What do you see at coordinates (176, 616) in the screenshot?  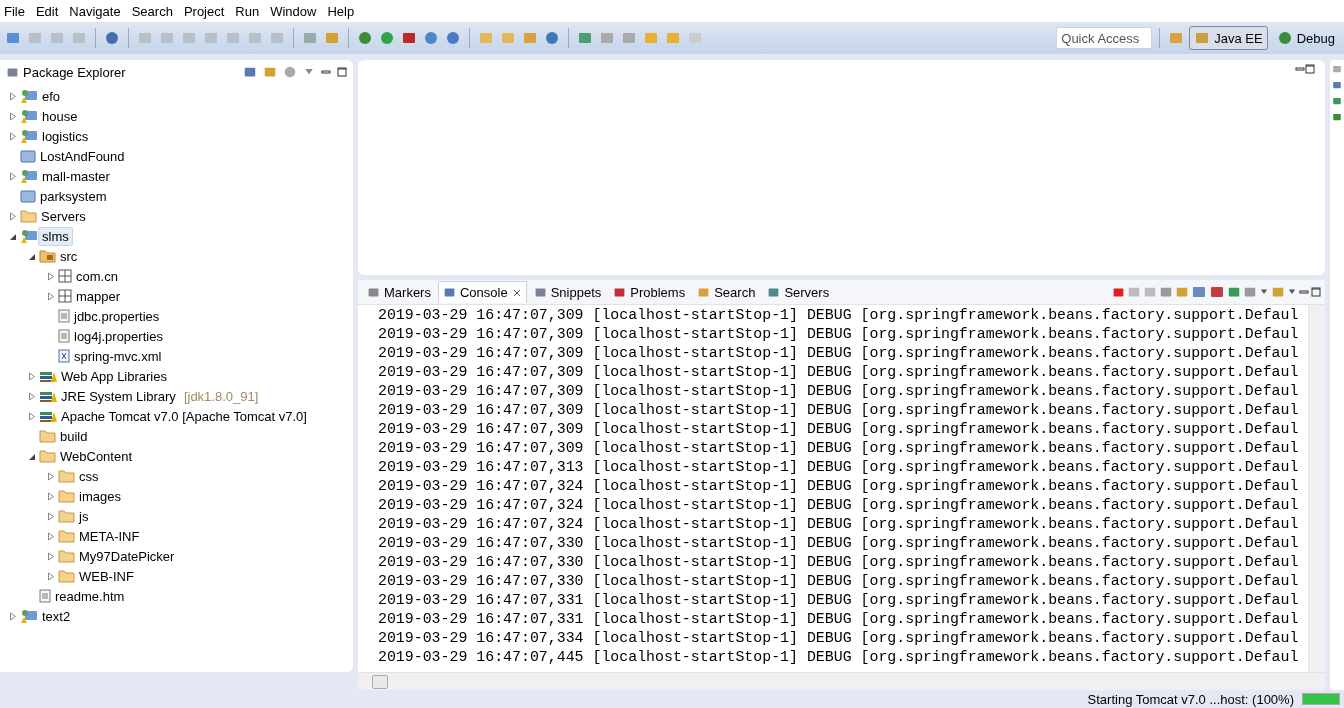 I see `tree-item: text2` at bounding box center [176, 616].